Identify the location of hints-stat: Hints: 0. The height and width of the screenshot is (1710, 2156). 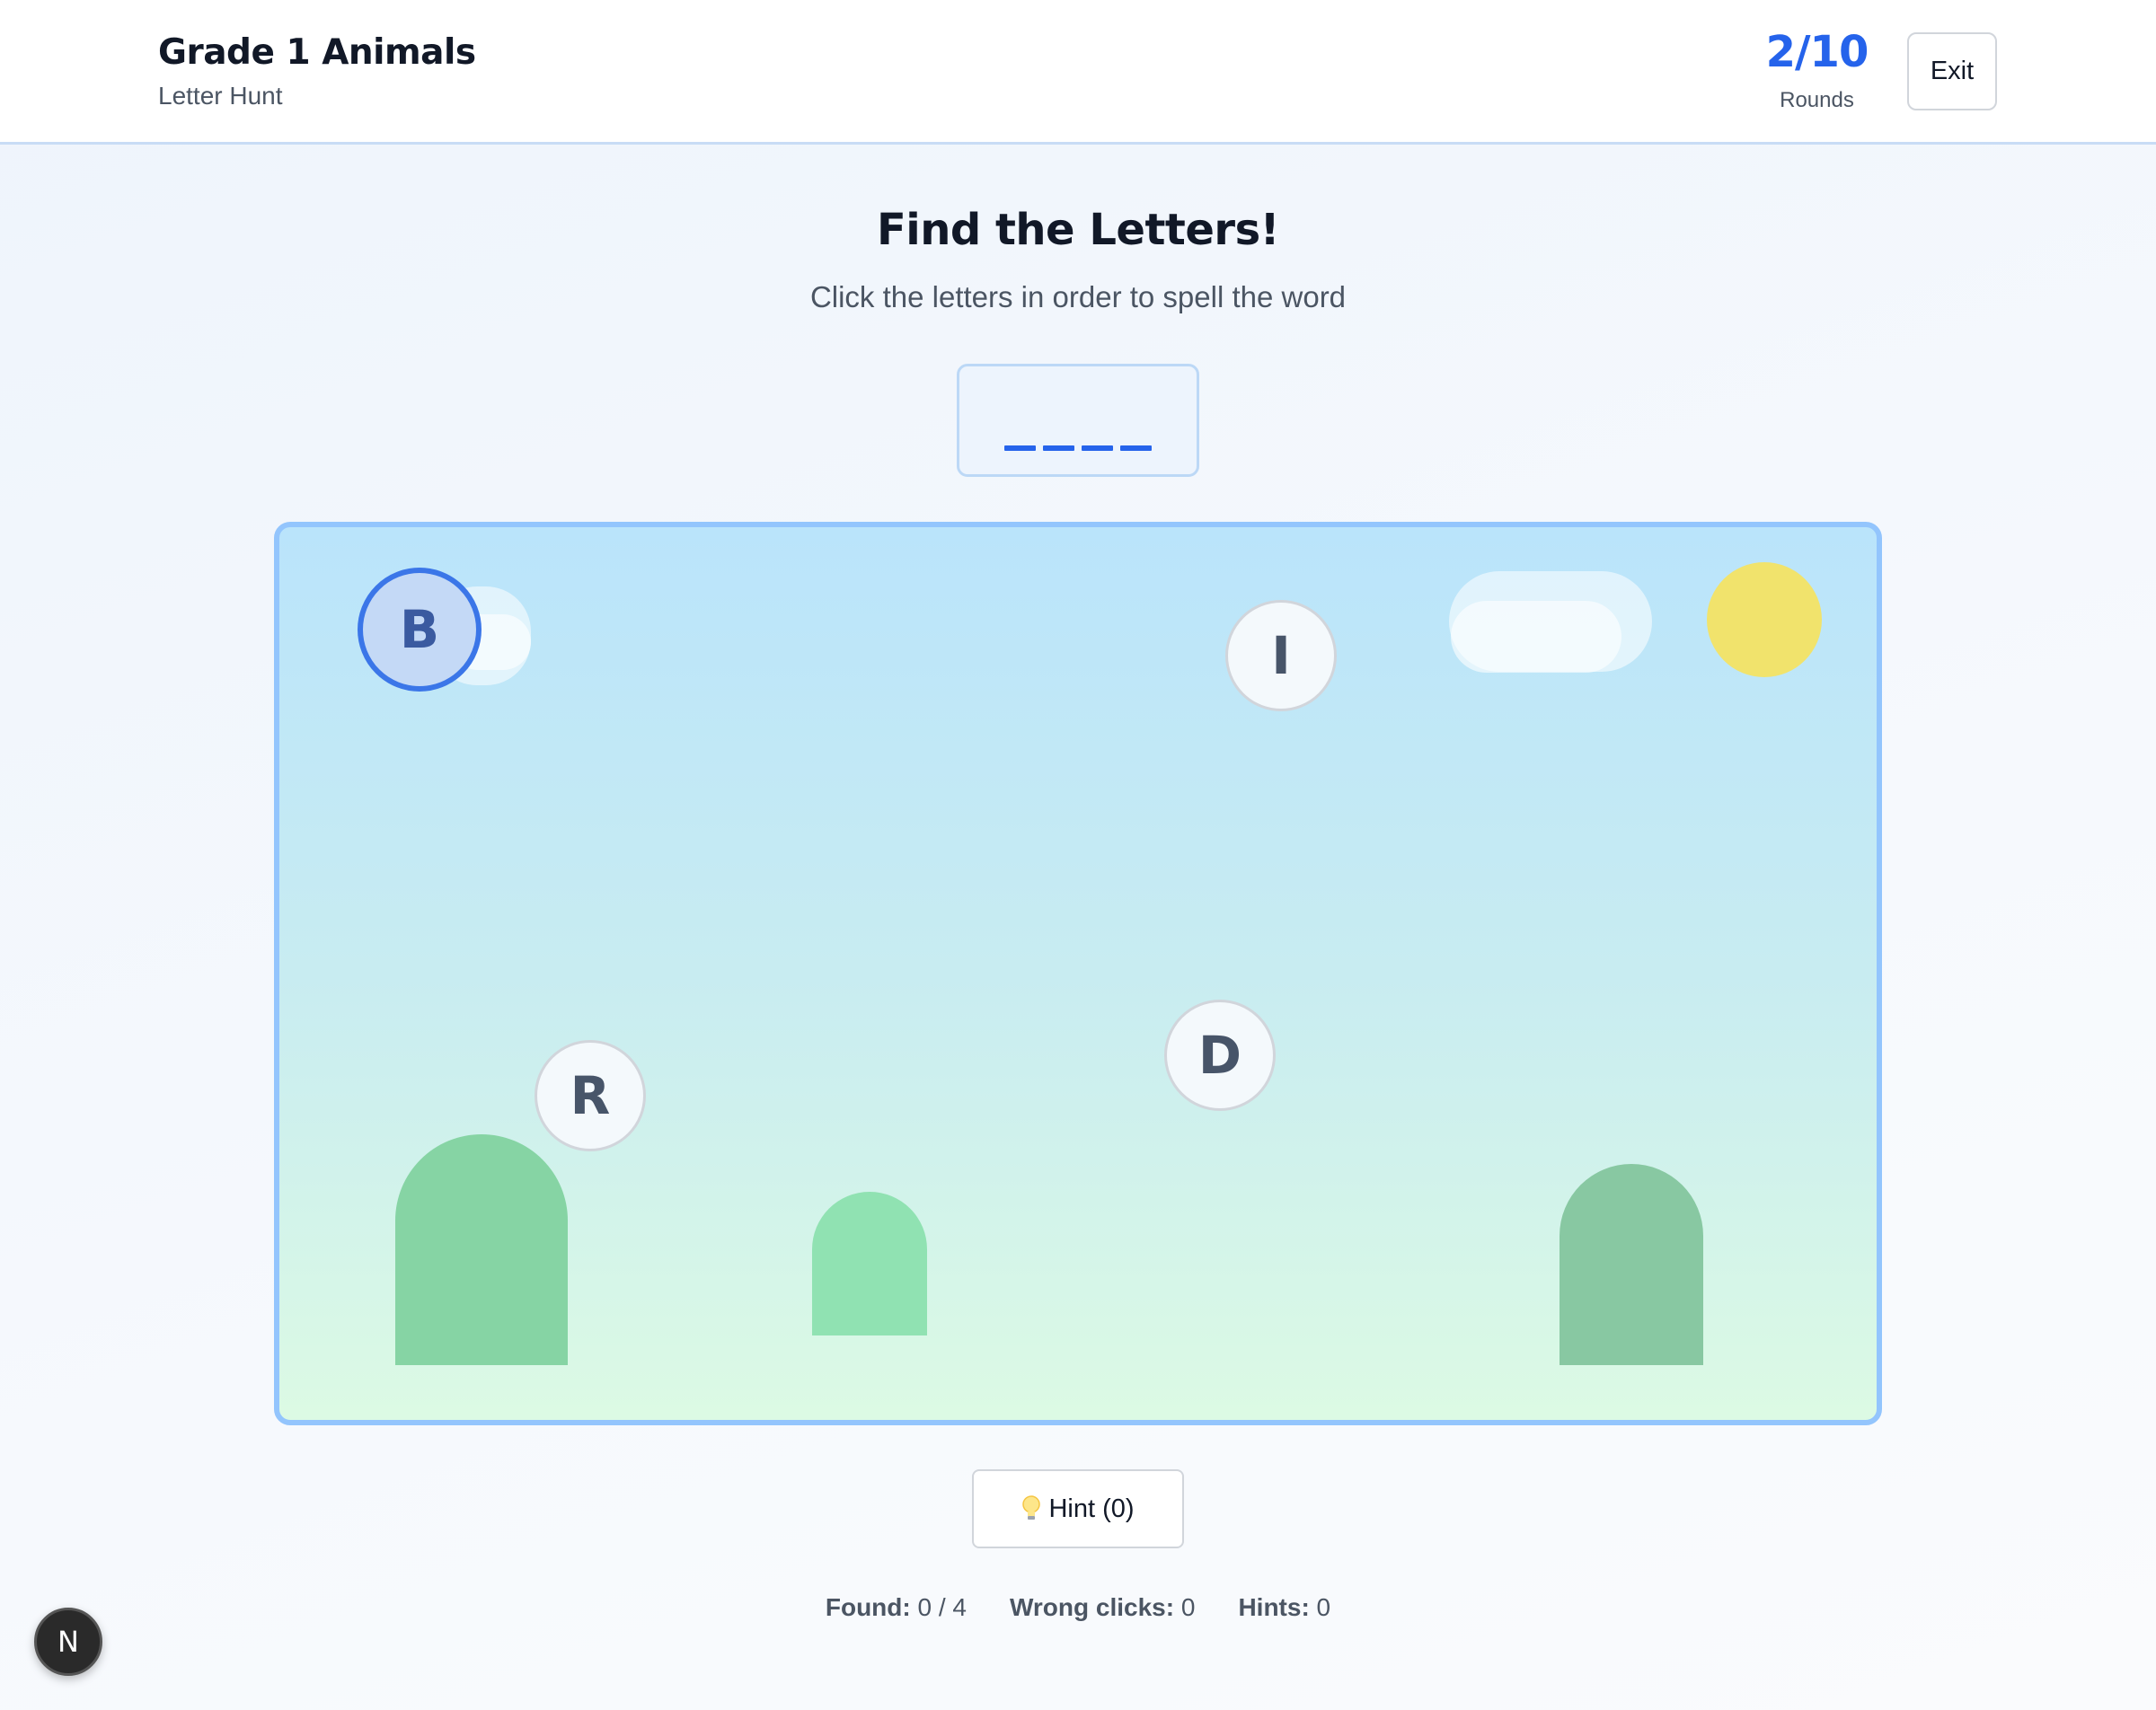
(1284, 1607).